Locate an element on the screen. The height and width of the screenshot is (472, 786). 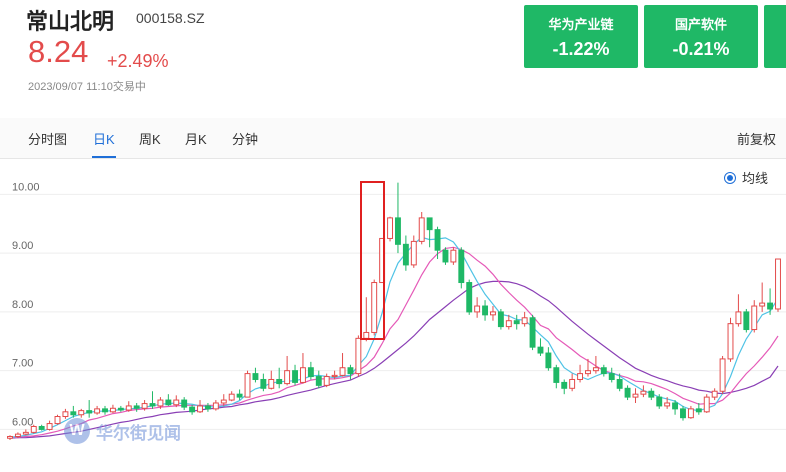
stock-code: 000158.SZ is located at coordinates (170, 18).